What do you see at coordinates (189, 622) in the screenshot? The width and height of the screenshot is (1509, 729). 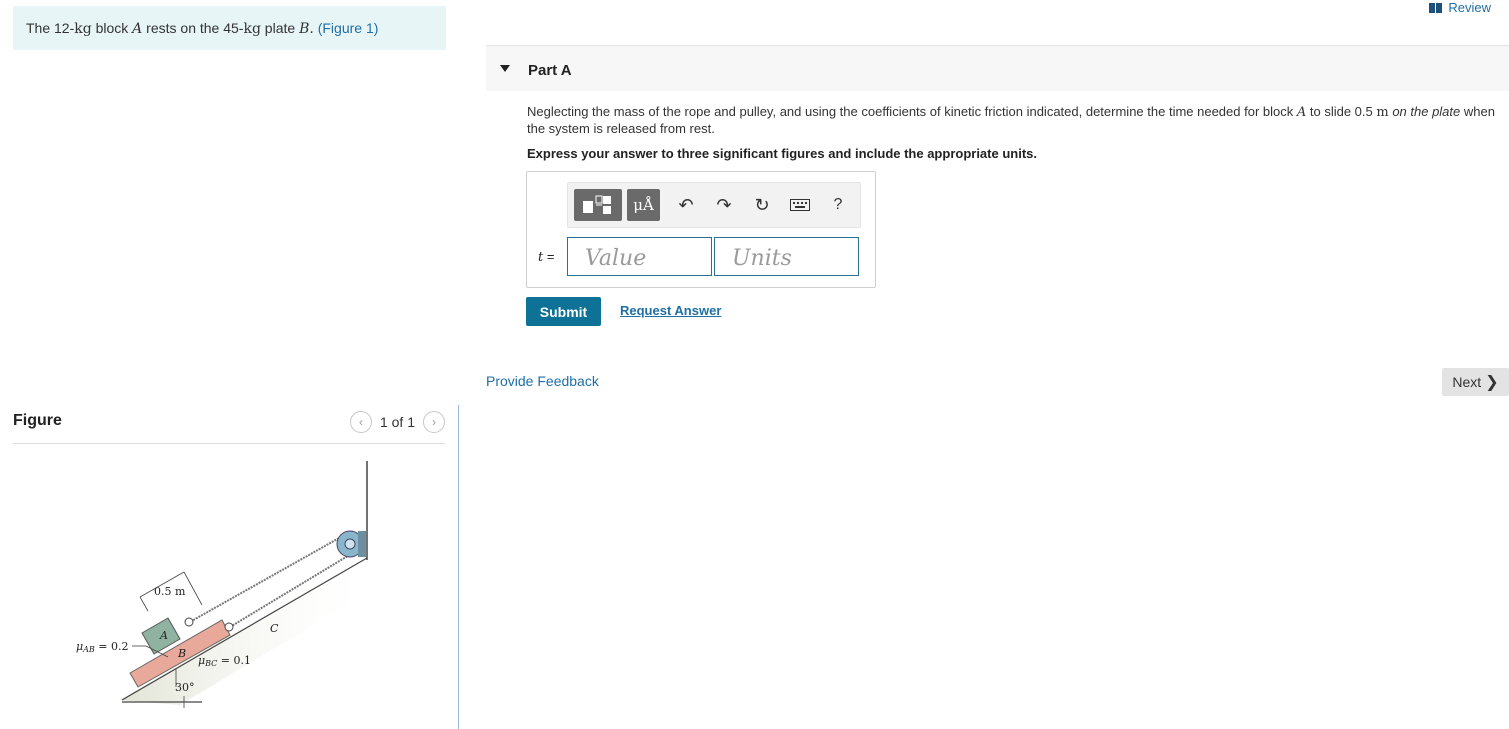 I see `clip-a` at bounding box center [189, 622].